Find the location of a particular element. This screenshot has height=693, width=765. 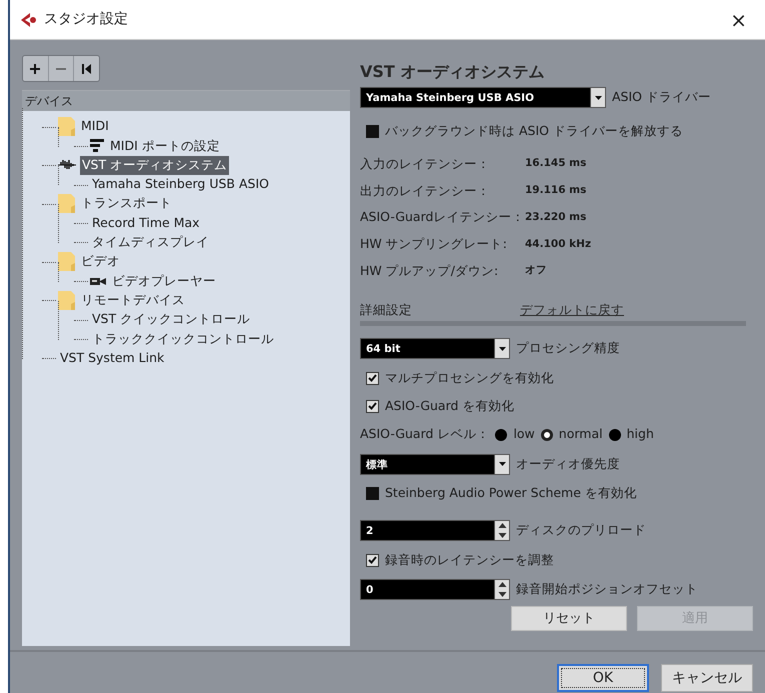

tree-item: リモートデバイス is located at coordinates (133, 300).